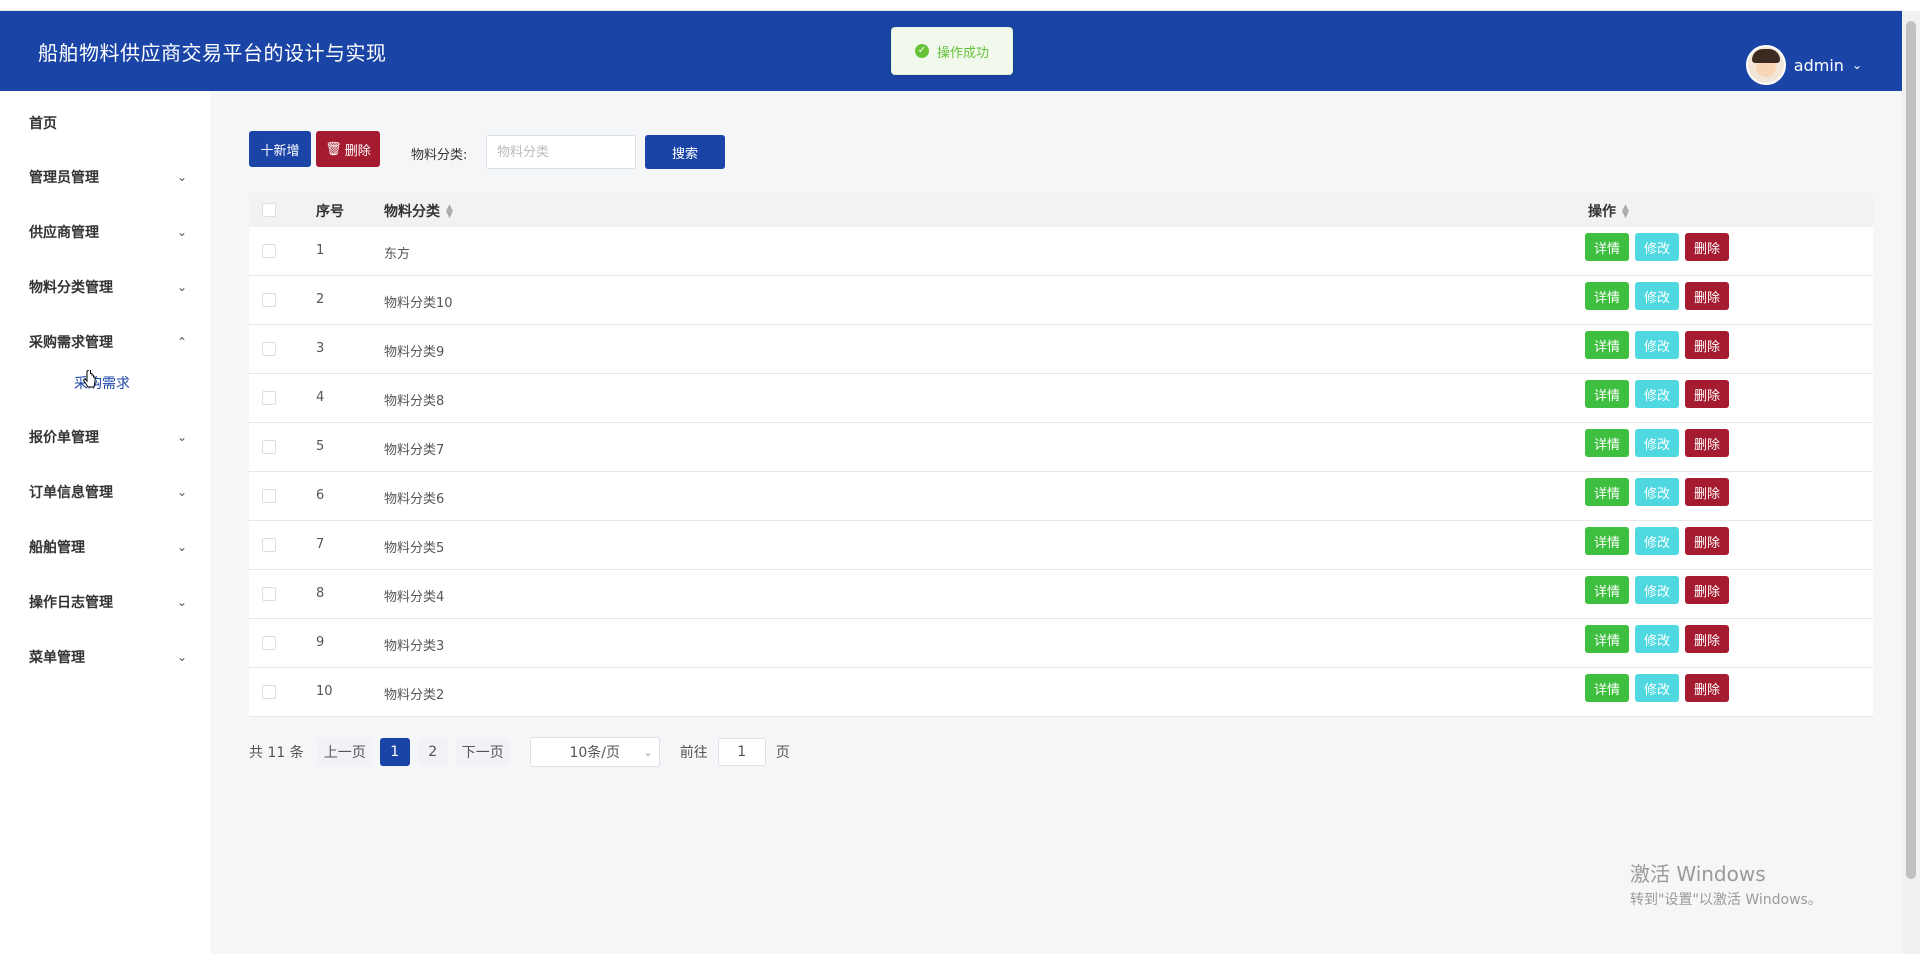 The image size is (1920, 954). Describe the element at coordinates (89, 379) in the screenshot. I see `hand-cursor-icon` at that location.